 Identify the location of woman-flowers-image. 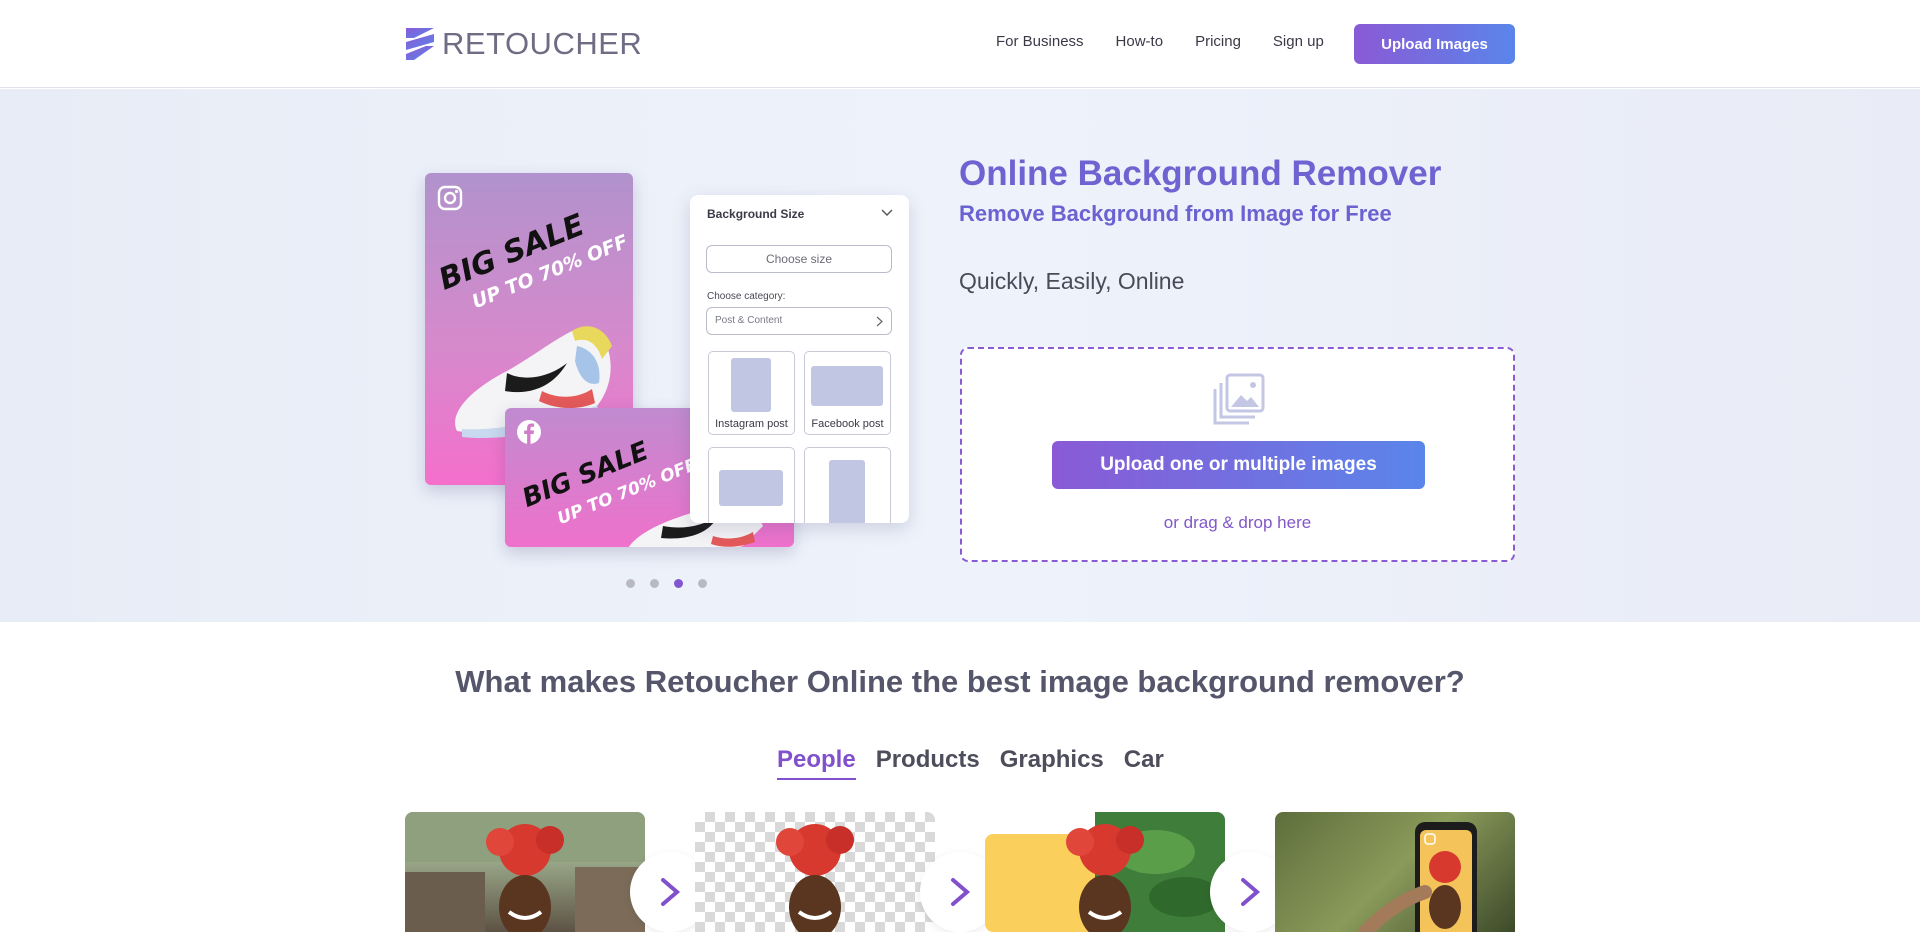
(525, 872).